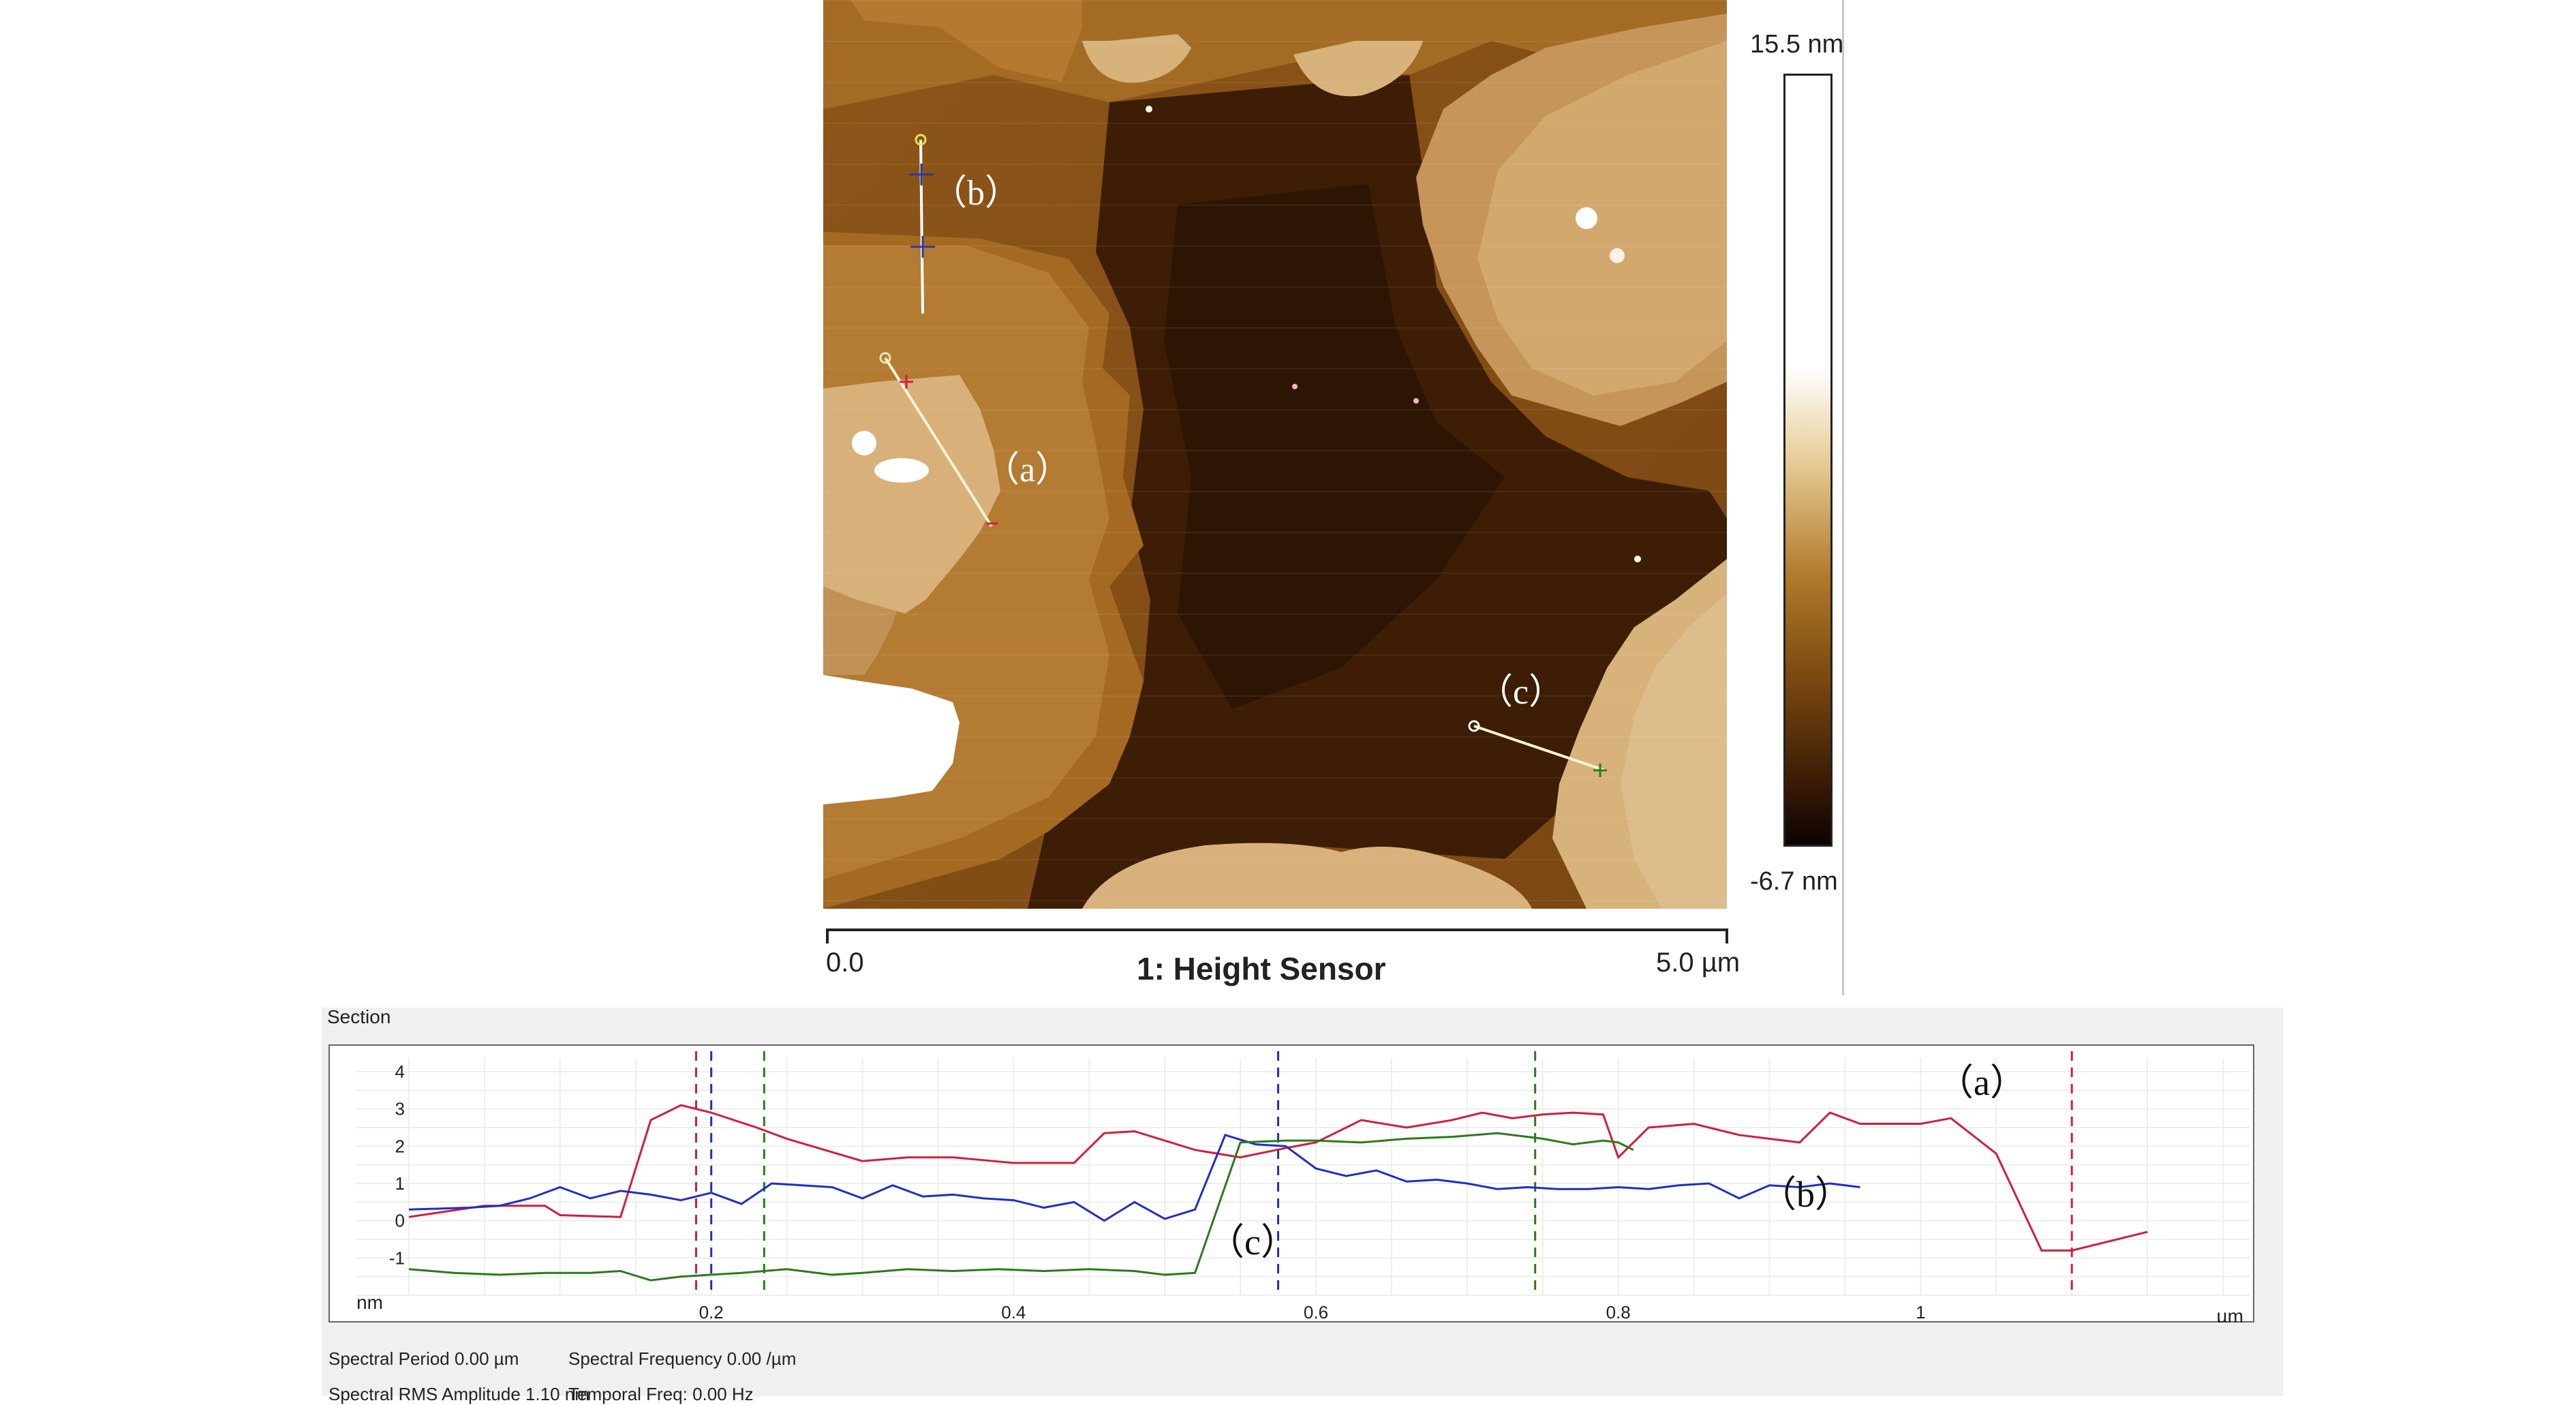 The width and height of the screenshot is (2576, 1405). I want to click on y-tick-label: 0, so click(400, 1221).